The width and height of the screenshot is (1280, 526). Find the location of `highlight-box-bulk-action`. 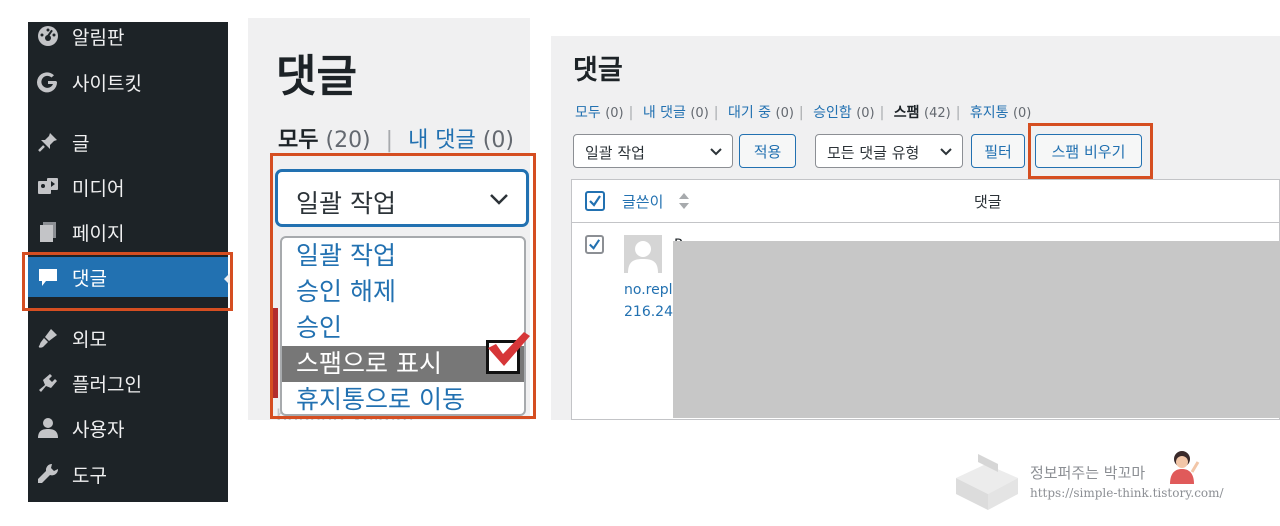

highlight-box-bulk-action is located at coordinates (403, 286).